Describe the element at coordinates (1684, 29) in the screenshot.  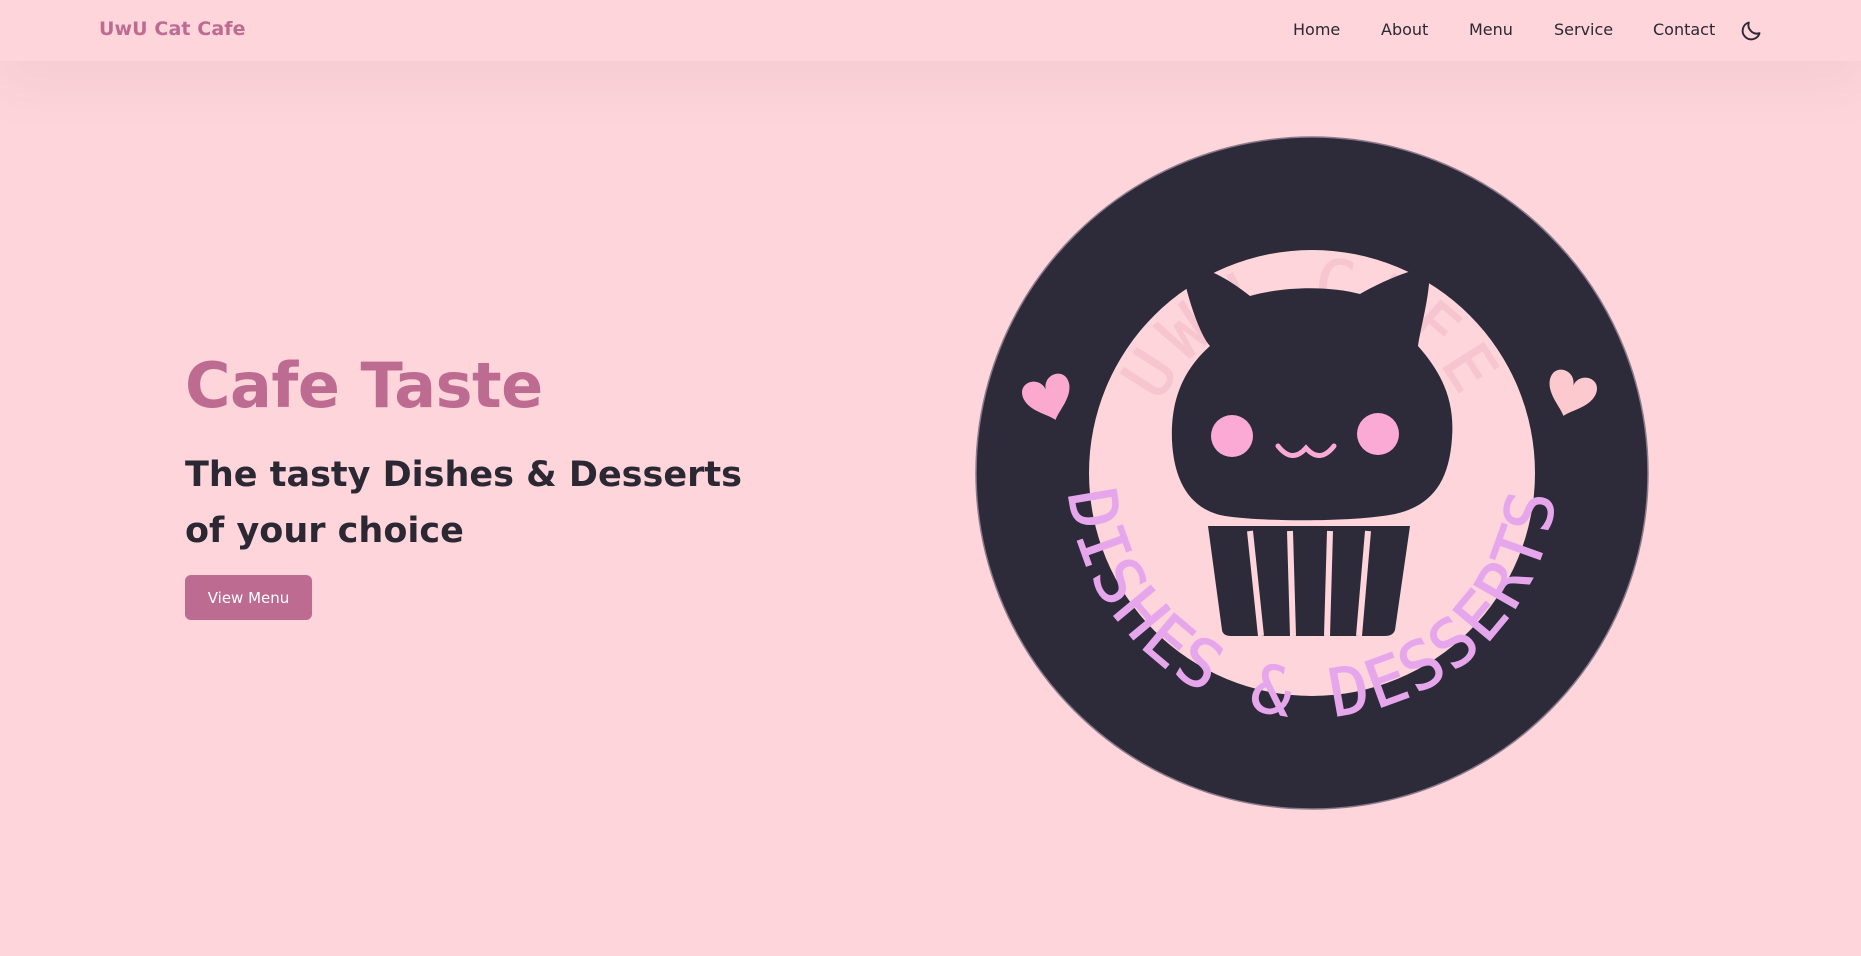
I see `nav-link-contact: Contact` at that location.